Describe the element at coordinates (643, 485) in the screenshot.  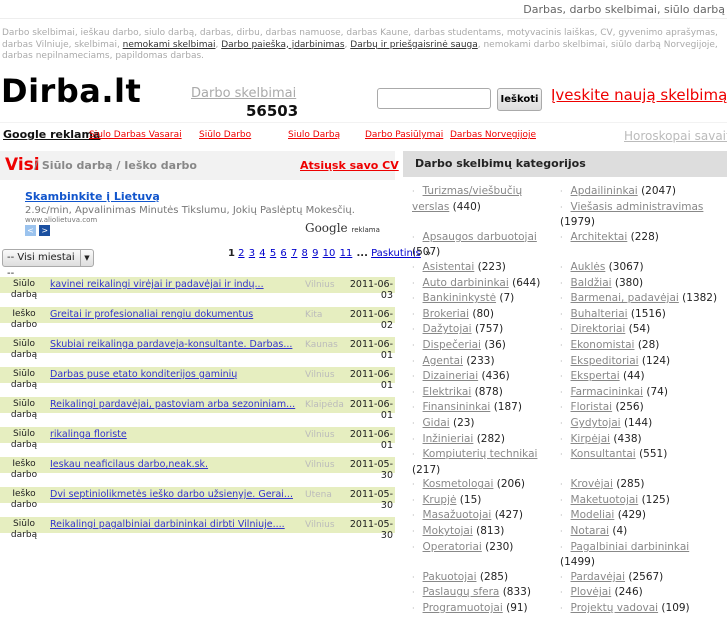
I see `category-cell: · Krovėjai (285)` at that location.